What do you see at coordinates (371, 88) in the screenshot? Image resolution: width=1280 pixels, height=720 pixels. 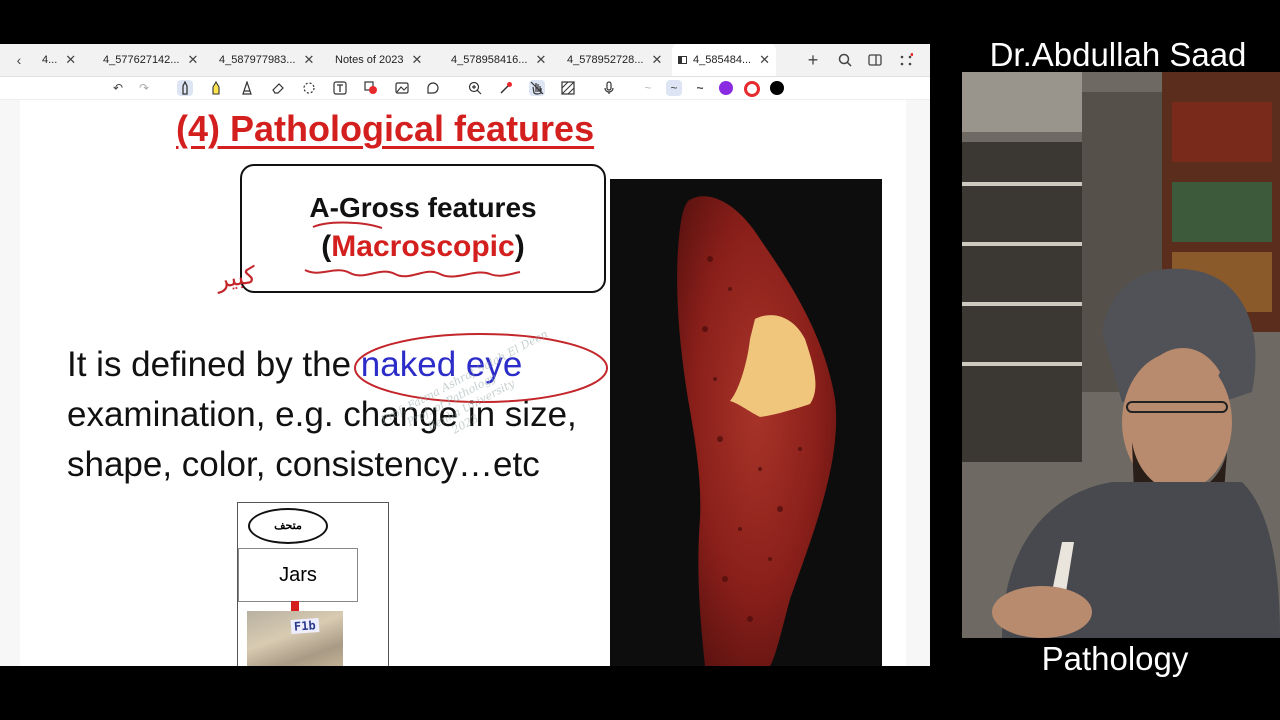 I see `shapes-icon` at bounding box center [371, 88].